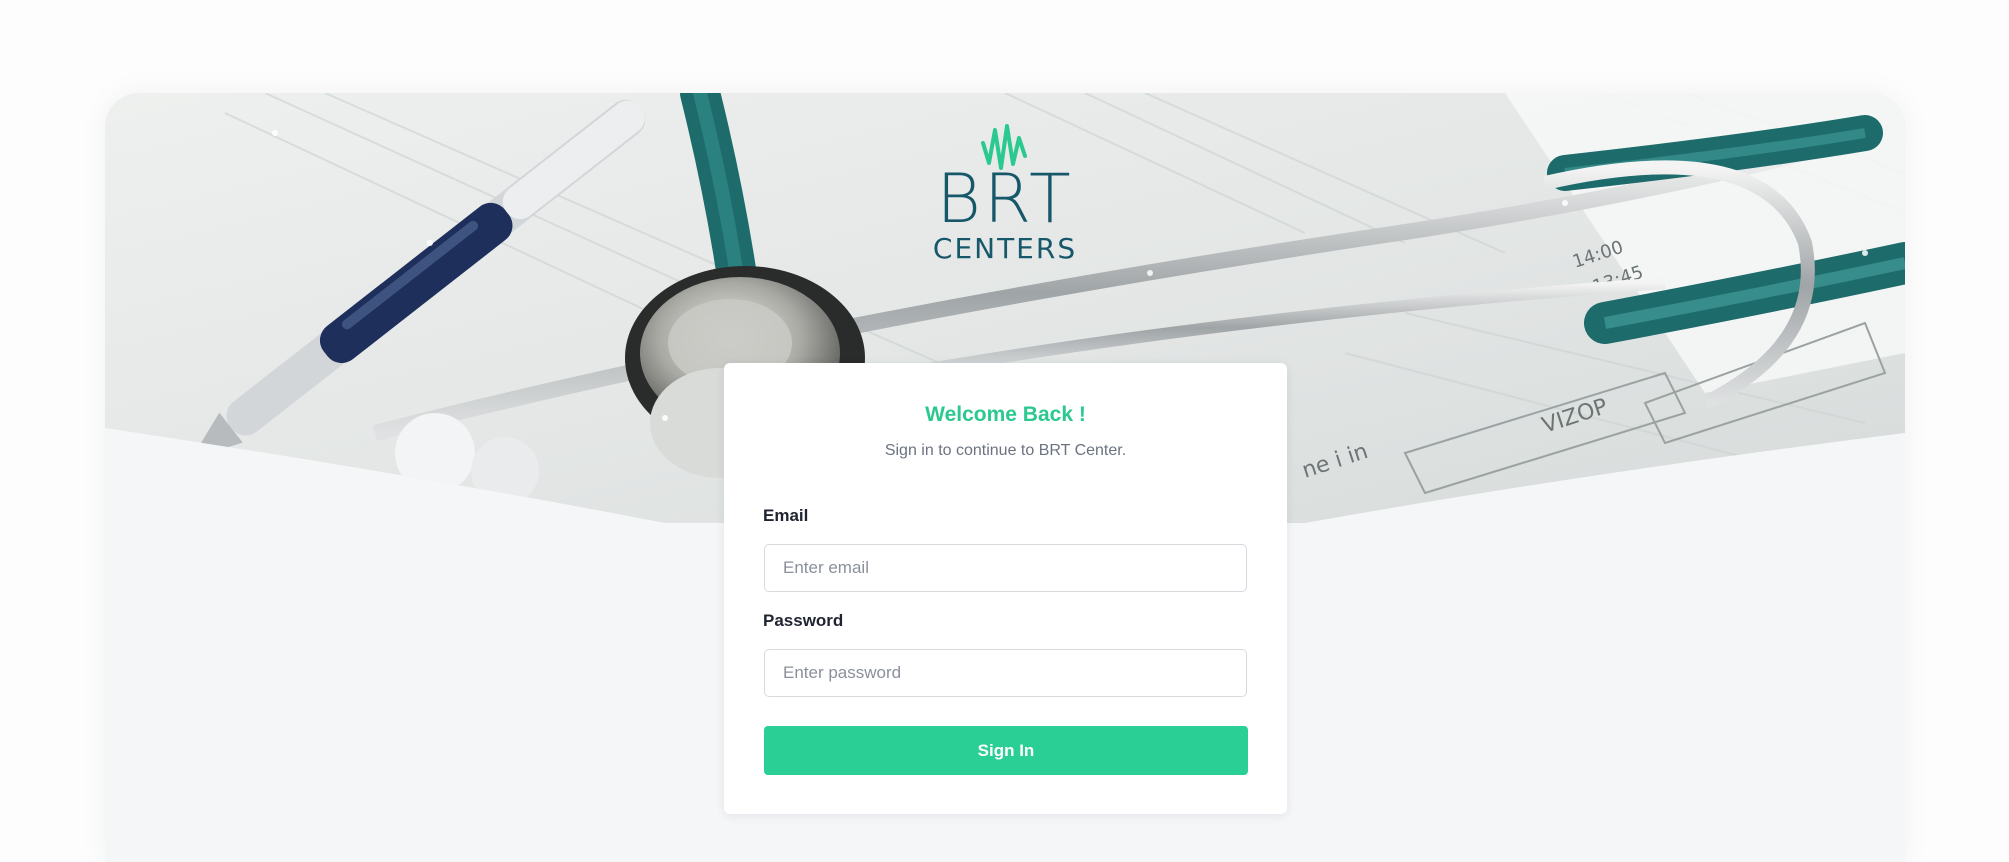 The width and height of the screenshot is (2009, 862). Describe the element at coordinates (1005, 248) in the screenshot. I see `logo-subtitle: CENTERS` at that location.